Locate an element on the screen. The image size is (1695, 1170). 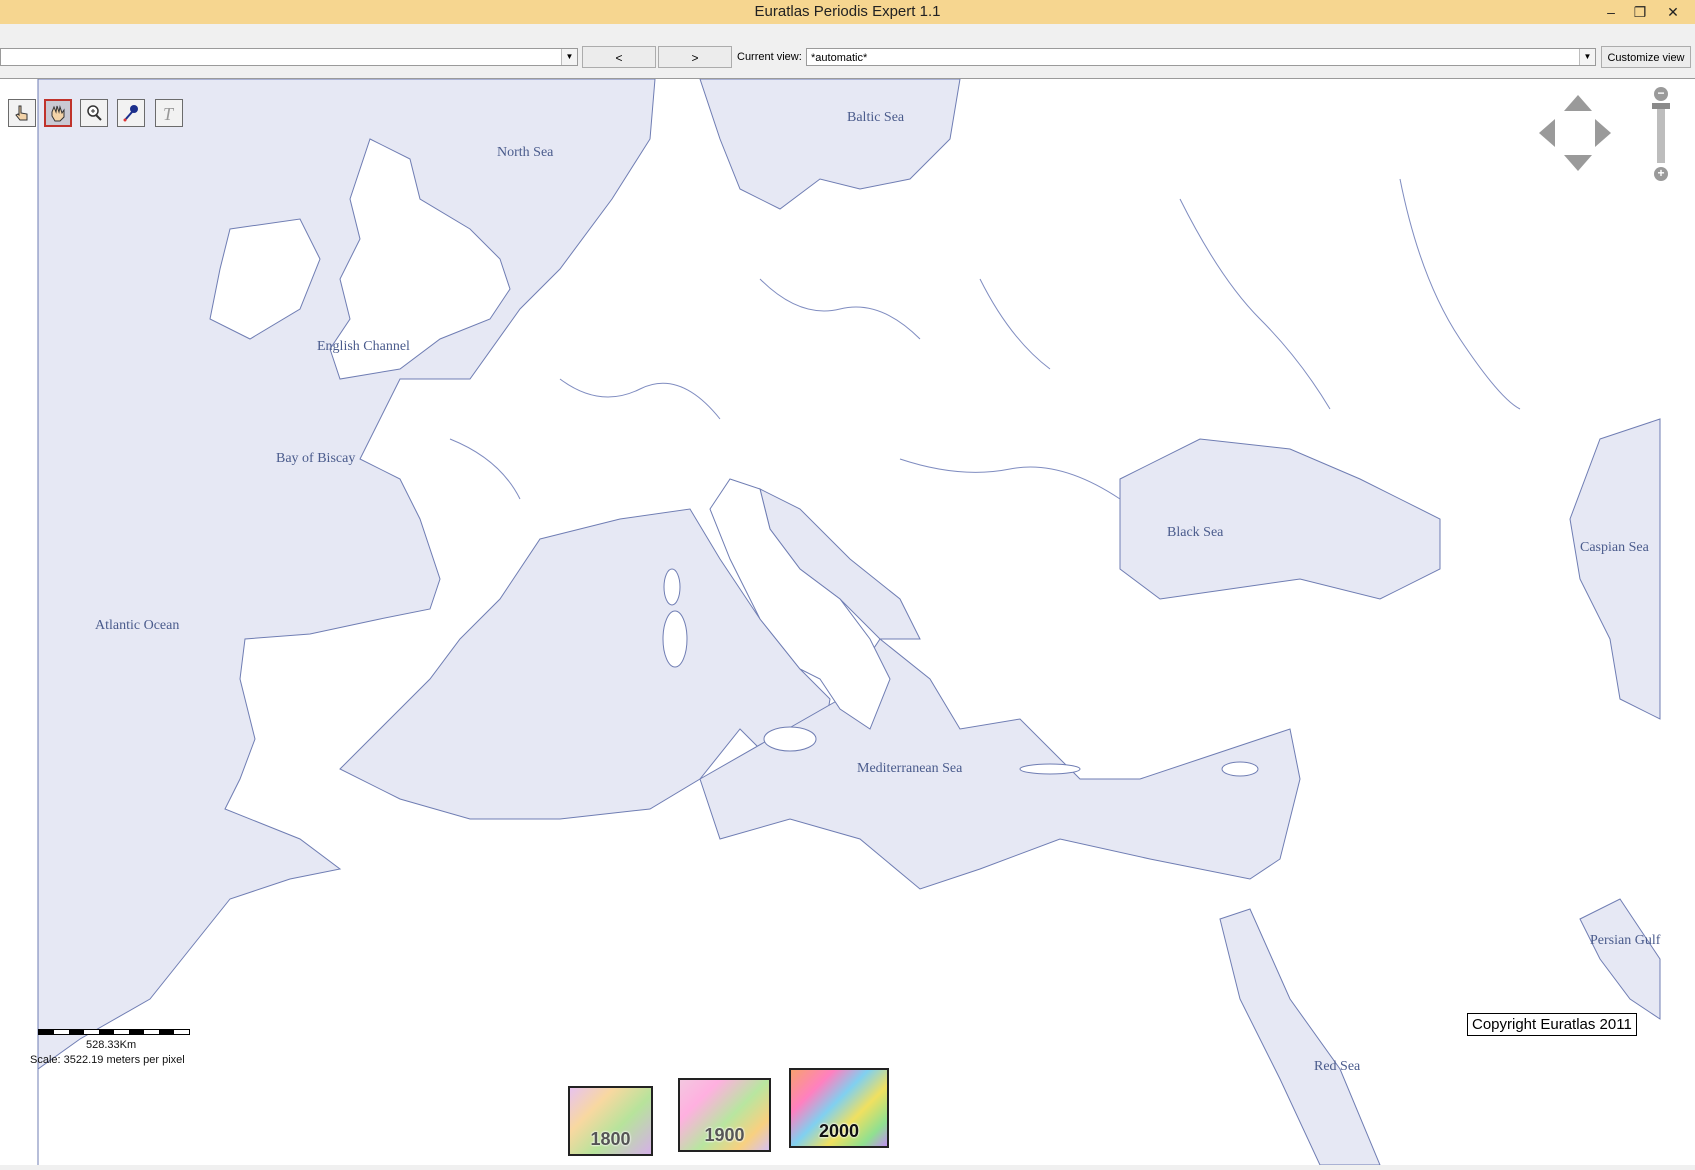
restore-button: ❐ is located at coordinates (1640, 12).